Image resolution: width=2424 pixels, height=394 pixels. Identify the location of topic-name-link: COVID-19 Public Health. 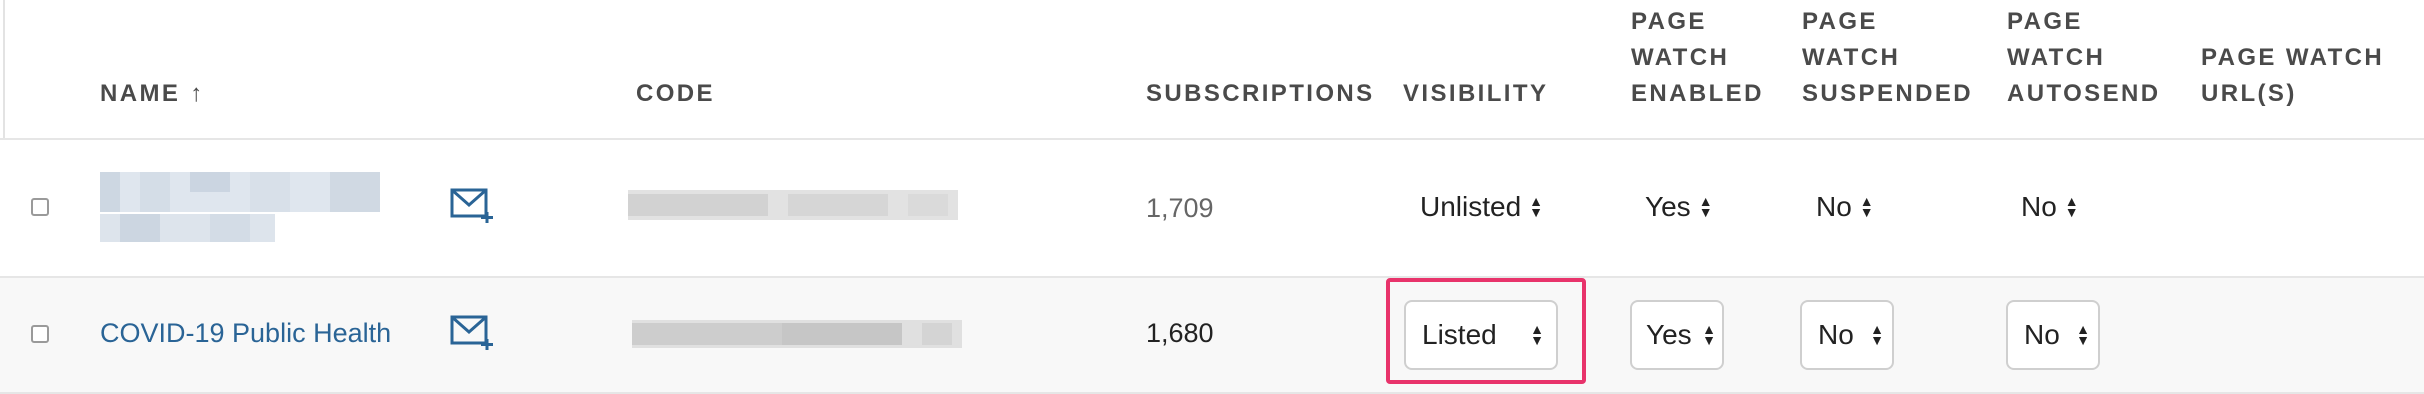
(245, 333).